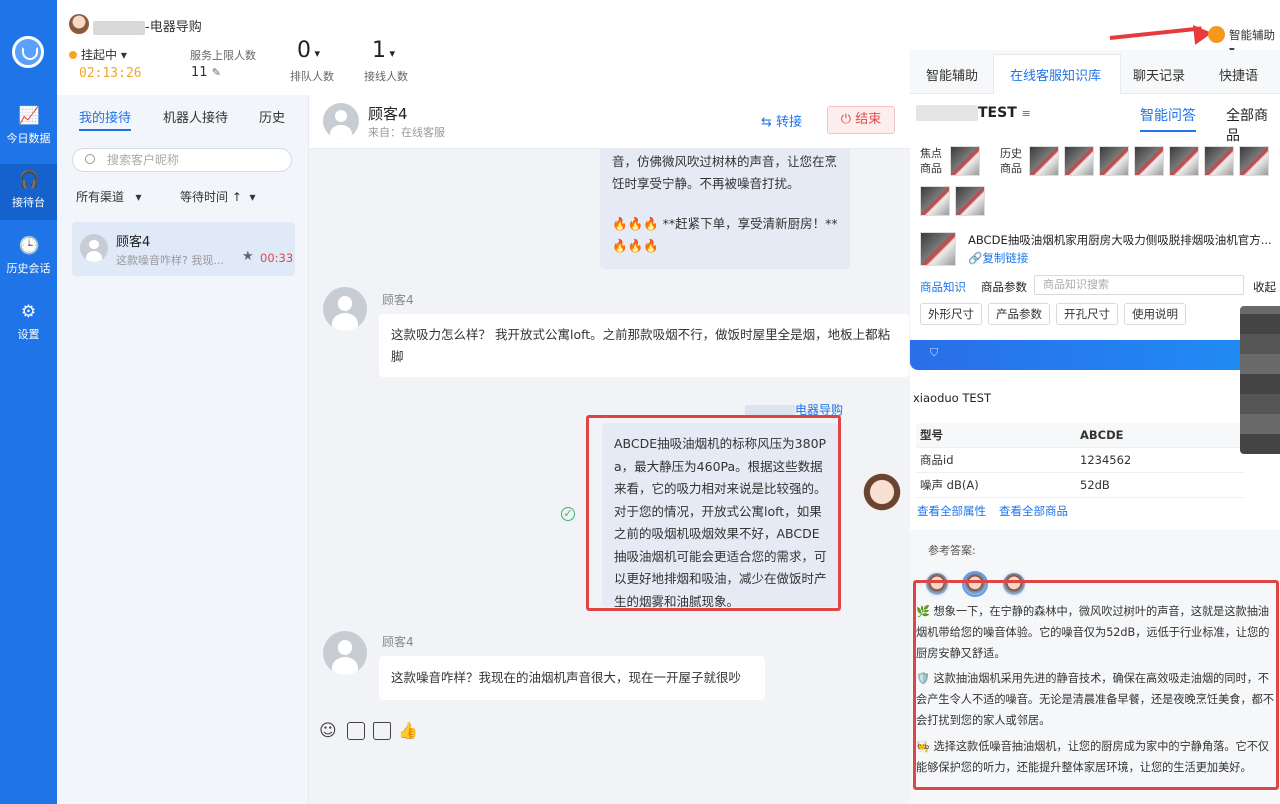  What do you see at coordinates (998, 258) in the screenshot?
I see `copy-link: 🔗复制链接` at bounding box center [998, 258].